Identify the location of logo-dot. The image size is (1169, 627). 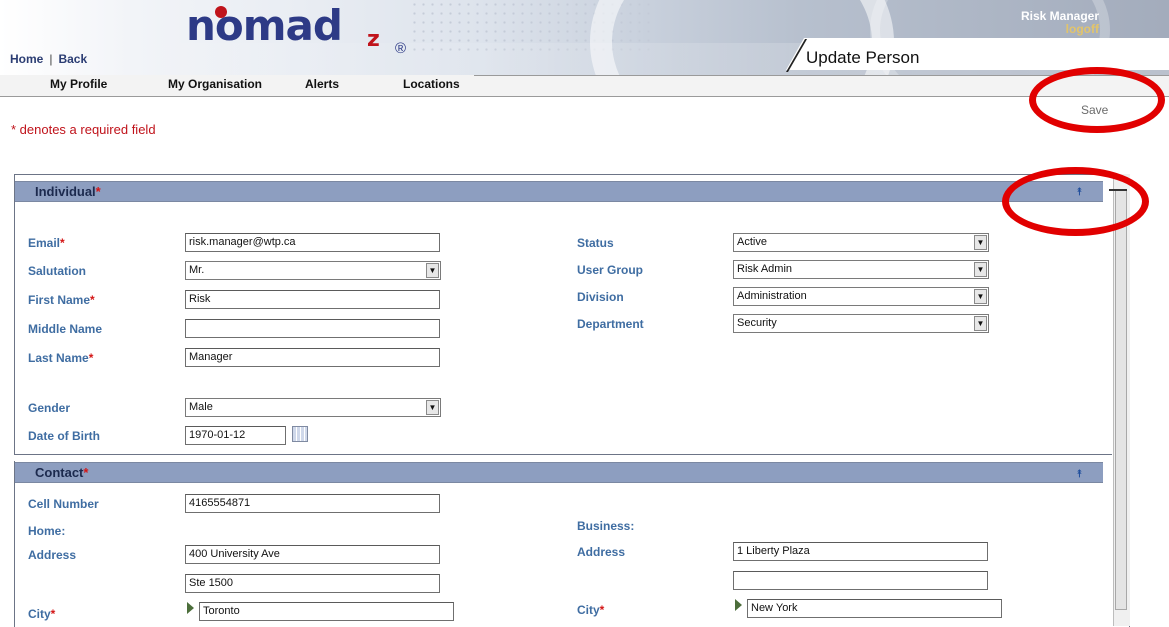
(221, 12).